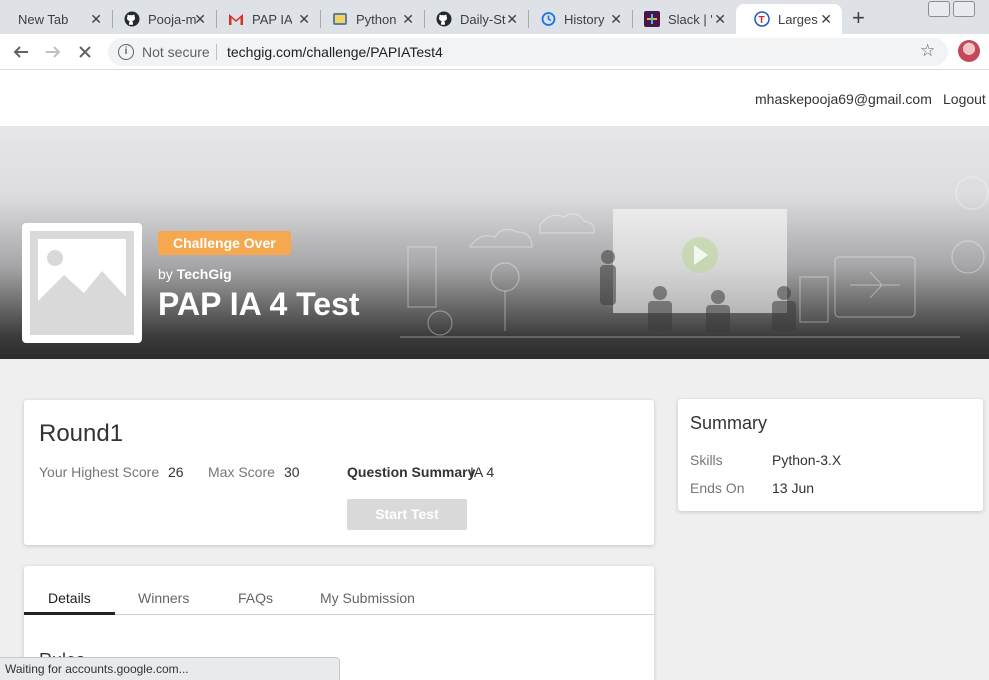 The width and height of the screenshot is (989, 680). What do you see at coordinates (69, 598) in the screenshot?
I see `tab-details: Details` at bounding box center [69, 598].